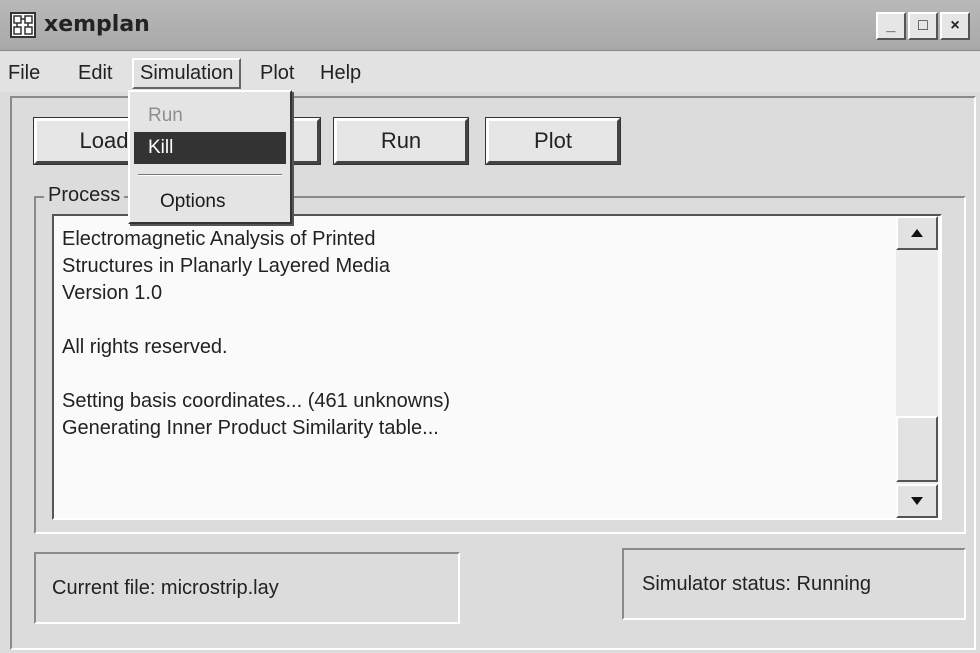  What do you see at coordinates (23, 25) in the screenshot?
I see `app-icon` at bounding box center [23, 25].